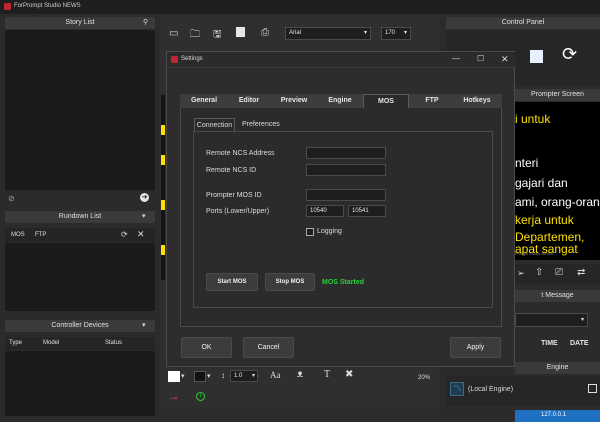 The height and width of the screenshot is (422, 600). What do you see at coordinates (295, 33) in the screenshot?
I see `font-name: Arial` at bounding box center [295, 33].